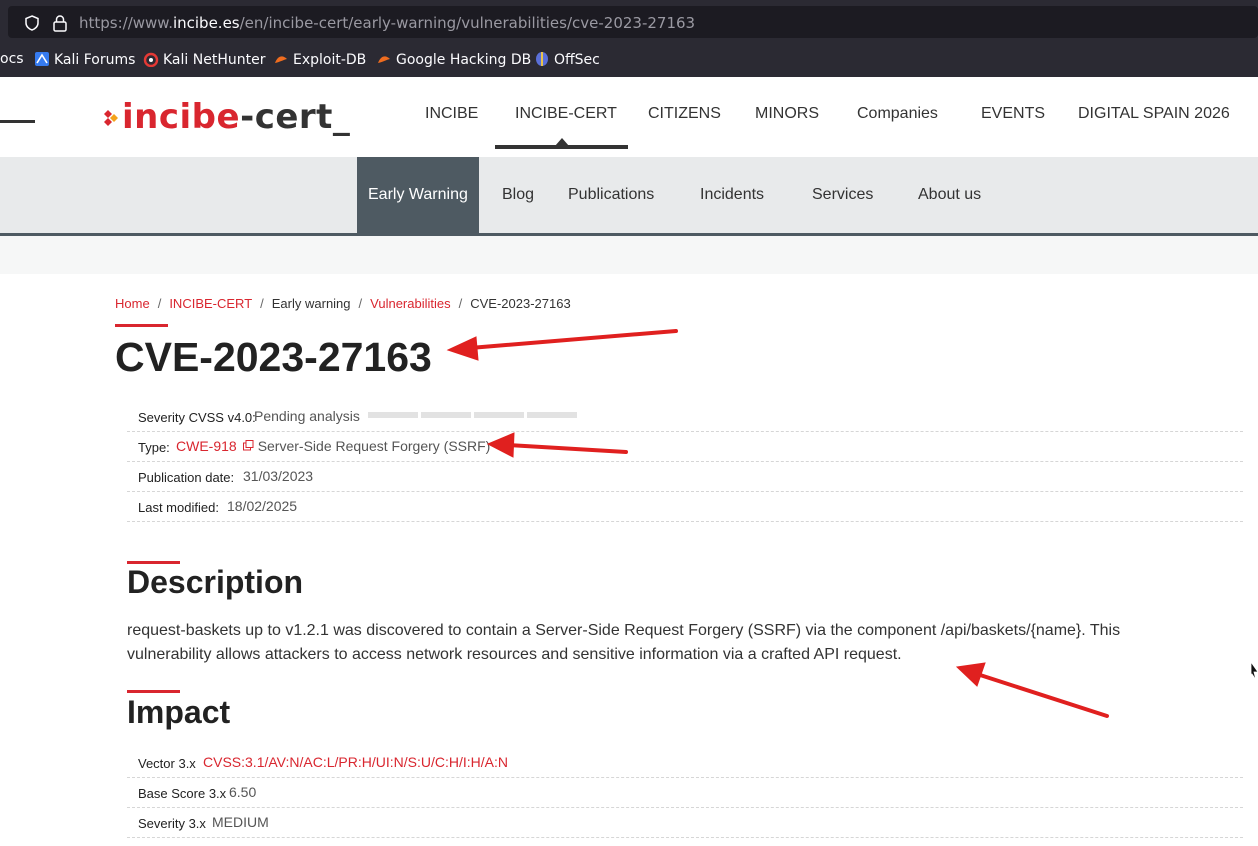 Image resolution: width=1258 pixels, height=846 pixels. What do you see at coordinates (179, 712) in the screenshot?
I see `impact-heading: Impact` at bounding box center [179, 712].